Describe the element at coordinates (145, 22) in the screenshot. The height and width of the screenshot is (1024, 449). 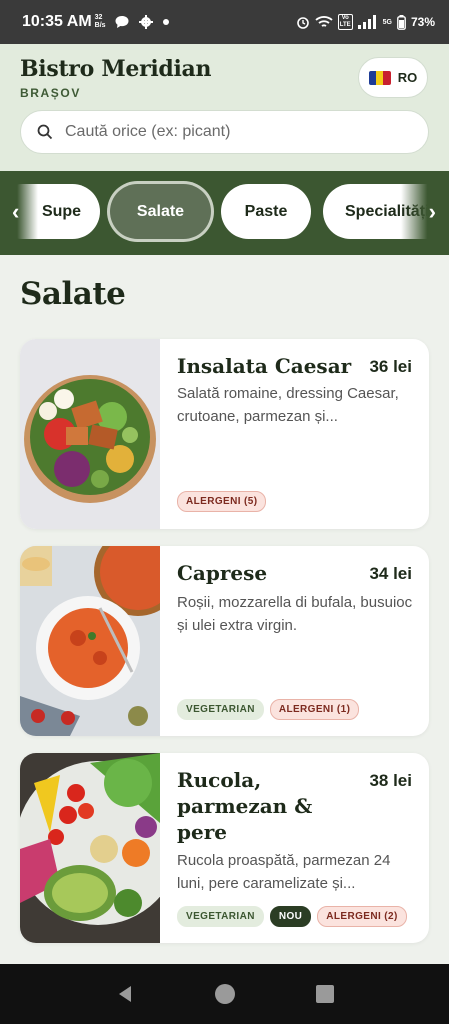
I see `settings-gear-icon` at that location.